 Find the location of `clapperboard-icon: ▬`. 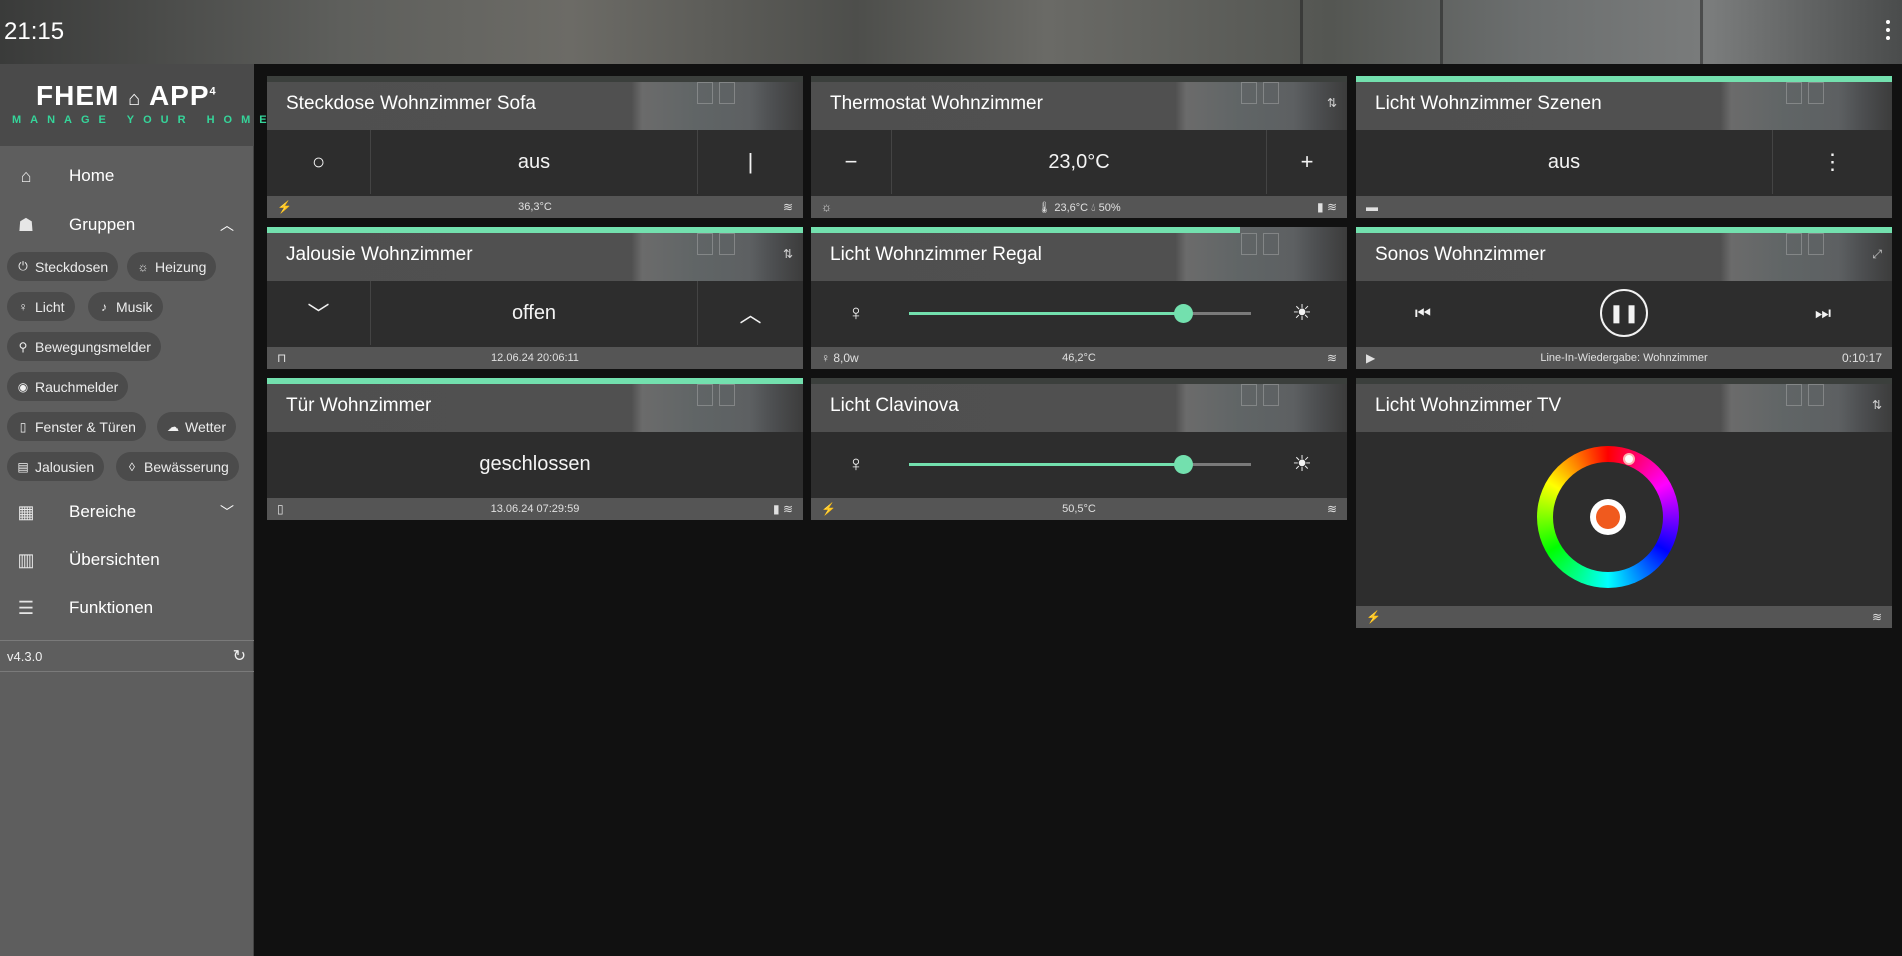

clapperboard-icon: ▬ is located at coordinates (1372, 207).